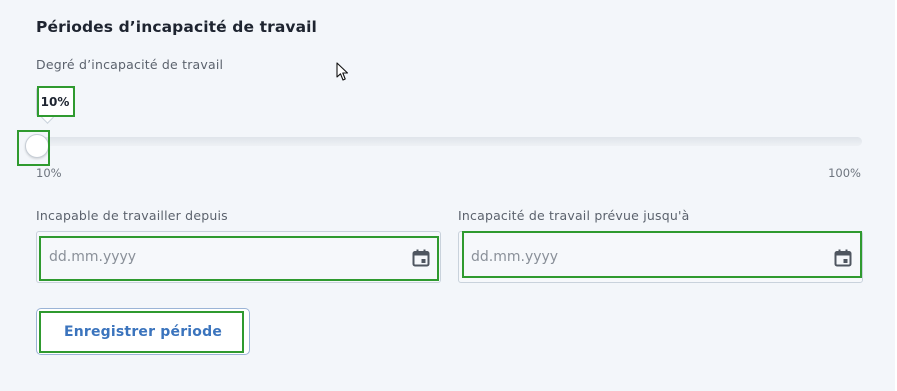 This screenshot has height=391, width=897. What do you see at coordinates (574, 215) in the screenshot?
I see `until-date-label: Incapacité de travail prévue jusqu'à` at bounding box center [574, 215].